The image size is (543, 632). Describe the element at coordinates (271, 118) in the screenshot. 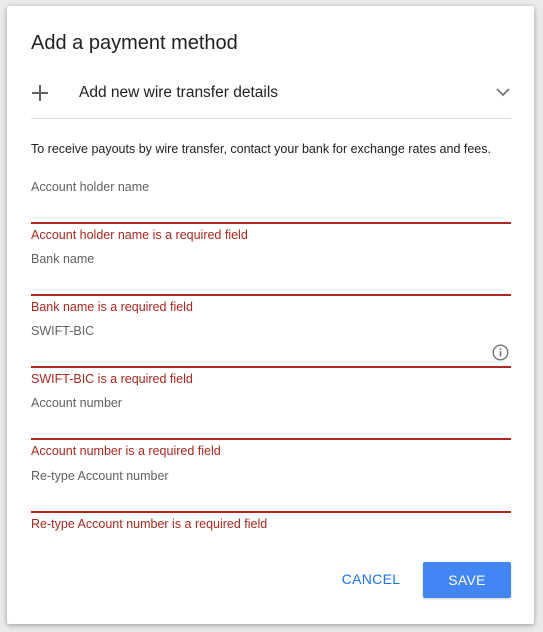

I see `divider` at that location.